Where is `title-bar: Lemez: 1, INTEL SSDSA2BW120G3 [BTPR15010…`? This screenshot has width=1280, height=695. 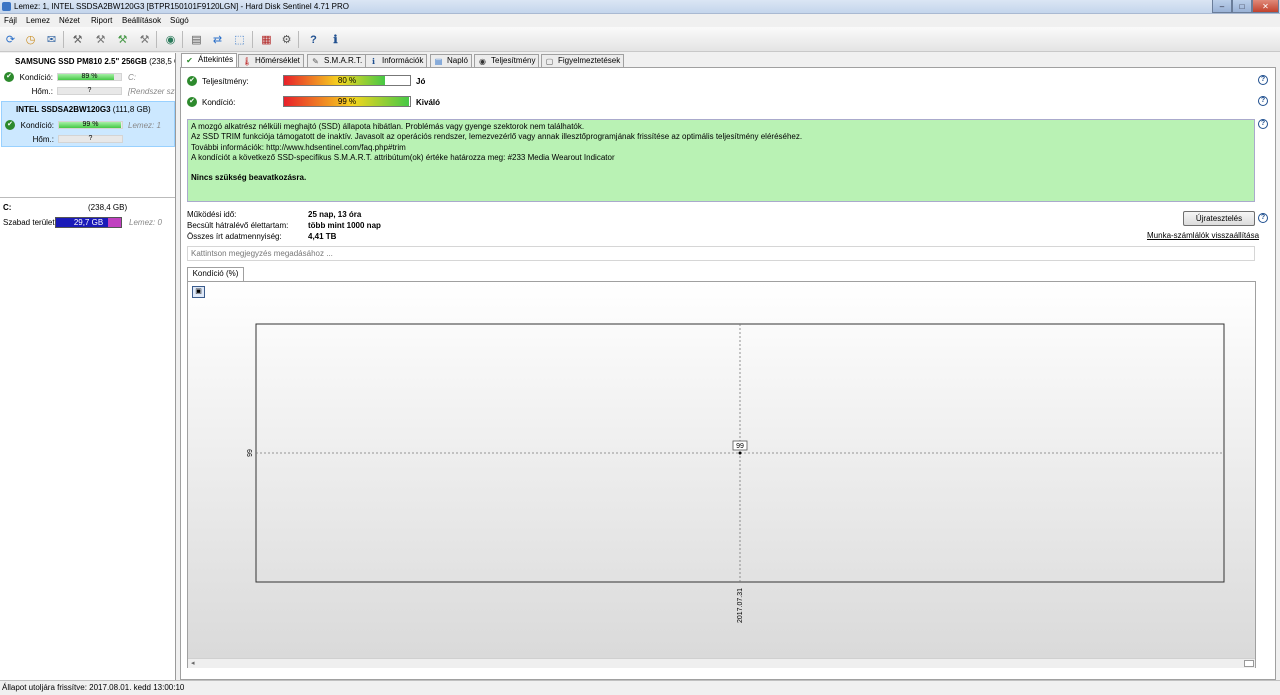 title-bar: Lemez: 1, INTEL SSDSA2BW120G3 [BTPR15010… is located at coordinates (640, 7).